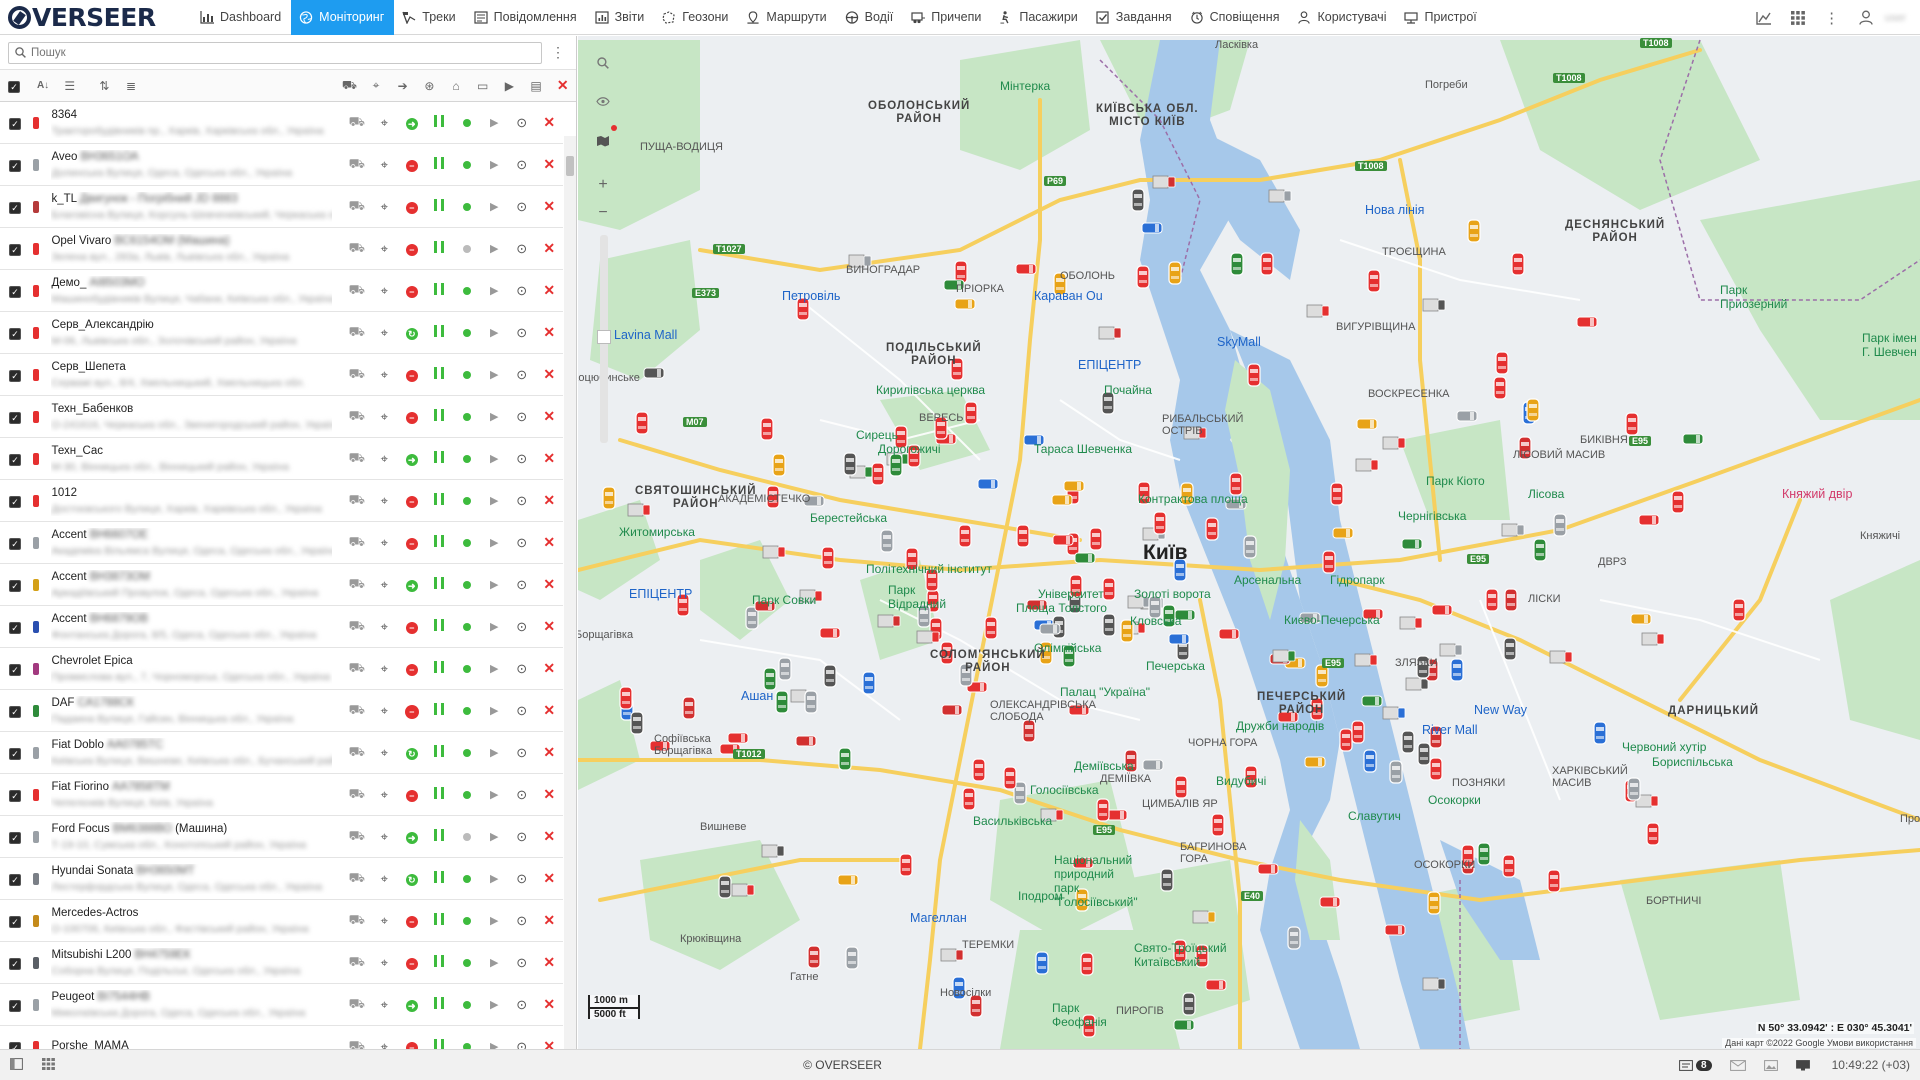  Describe the element at coordinates (526, 17) in the screenshot. I see `nav-messages: Повідомлення` at that location.